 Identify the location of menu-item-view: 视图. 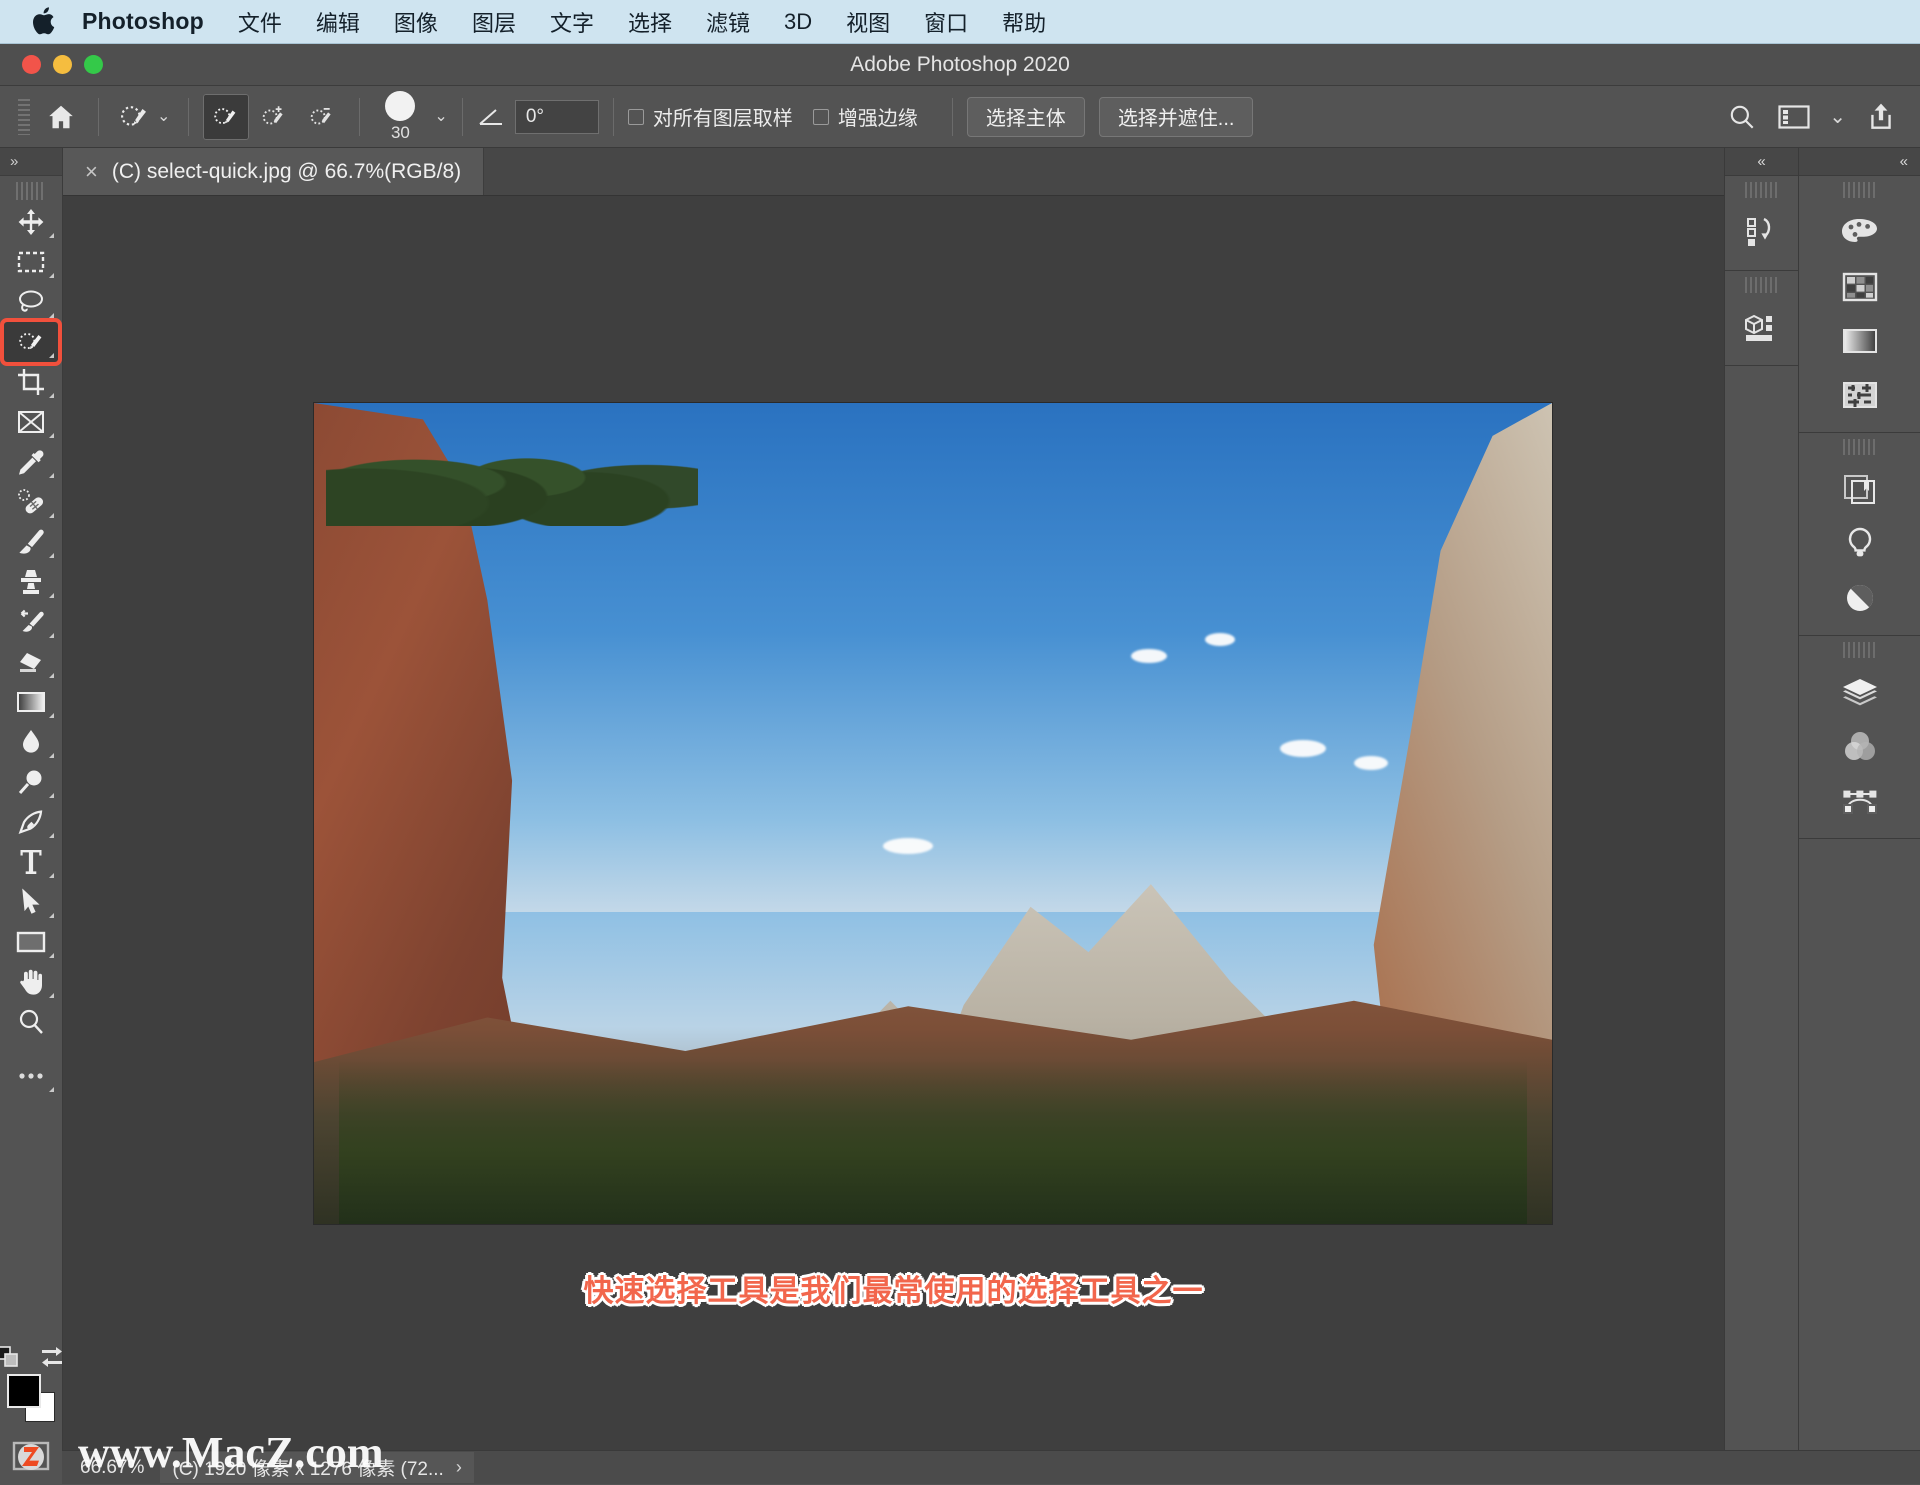
(868, 22).